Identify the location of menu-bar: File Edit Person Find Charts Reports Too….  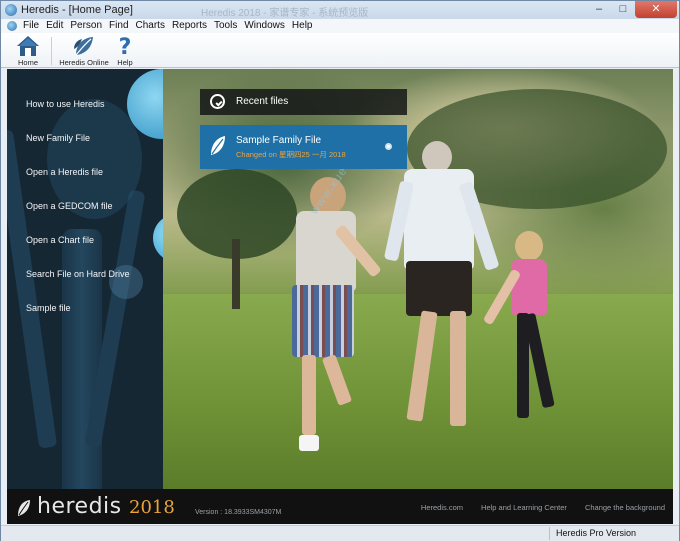
(340, 26).